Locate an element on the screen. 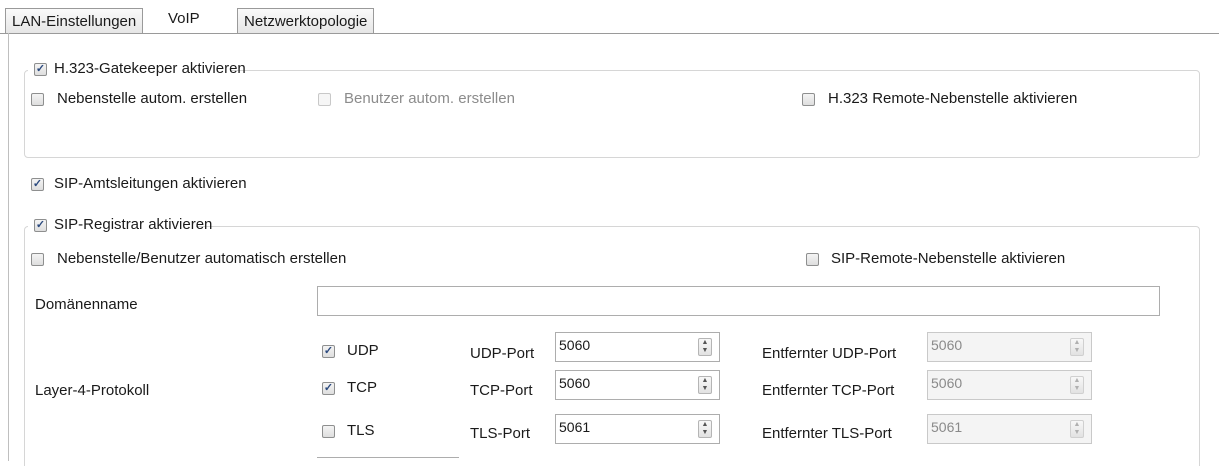 Image resolution: width=1219 pixels, height=466 pixels. h323-remote-extension-checkbox is located at coordinates (808, 99).